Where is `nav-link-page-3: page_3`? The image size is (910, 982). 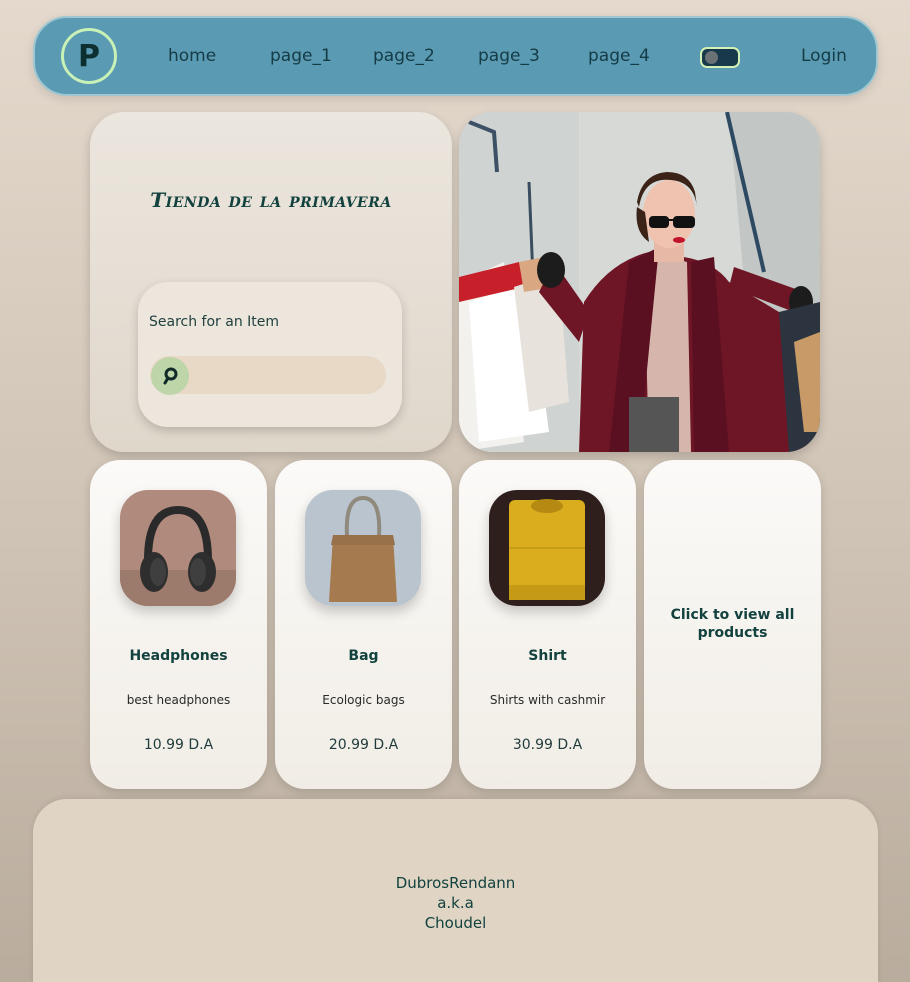 nav-link-page-3: page_3 is located at coordinates (509, 56).